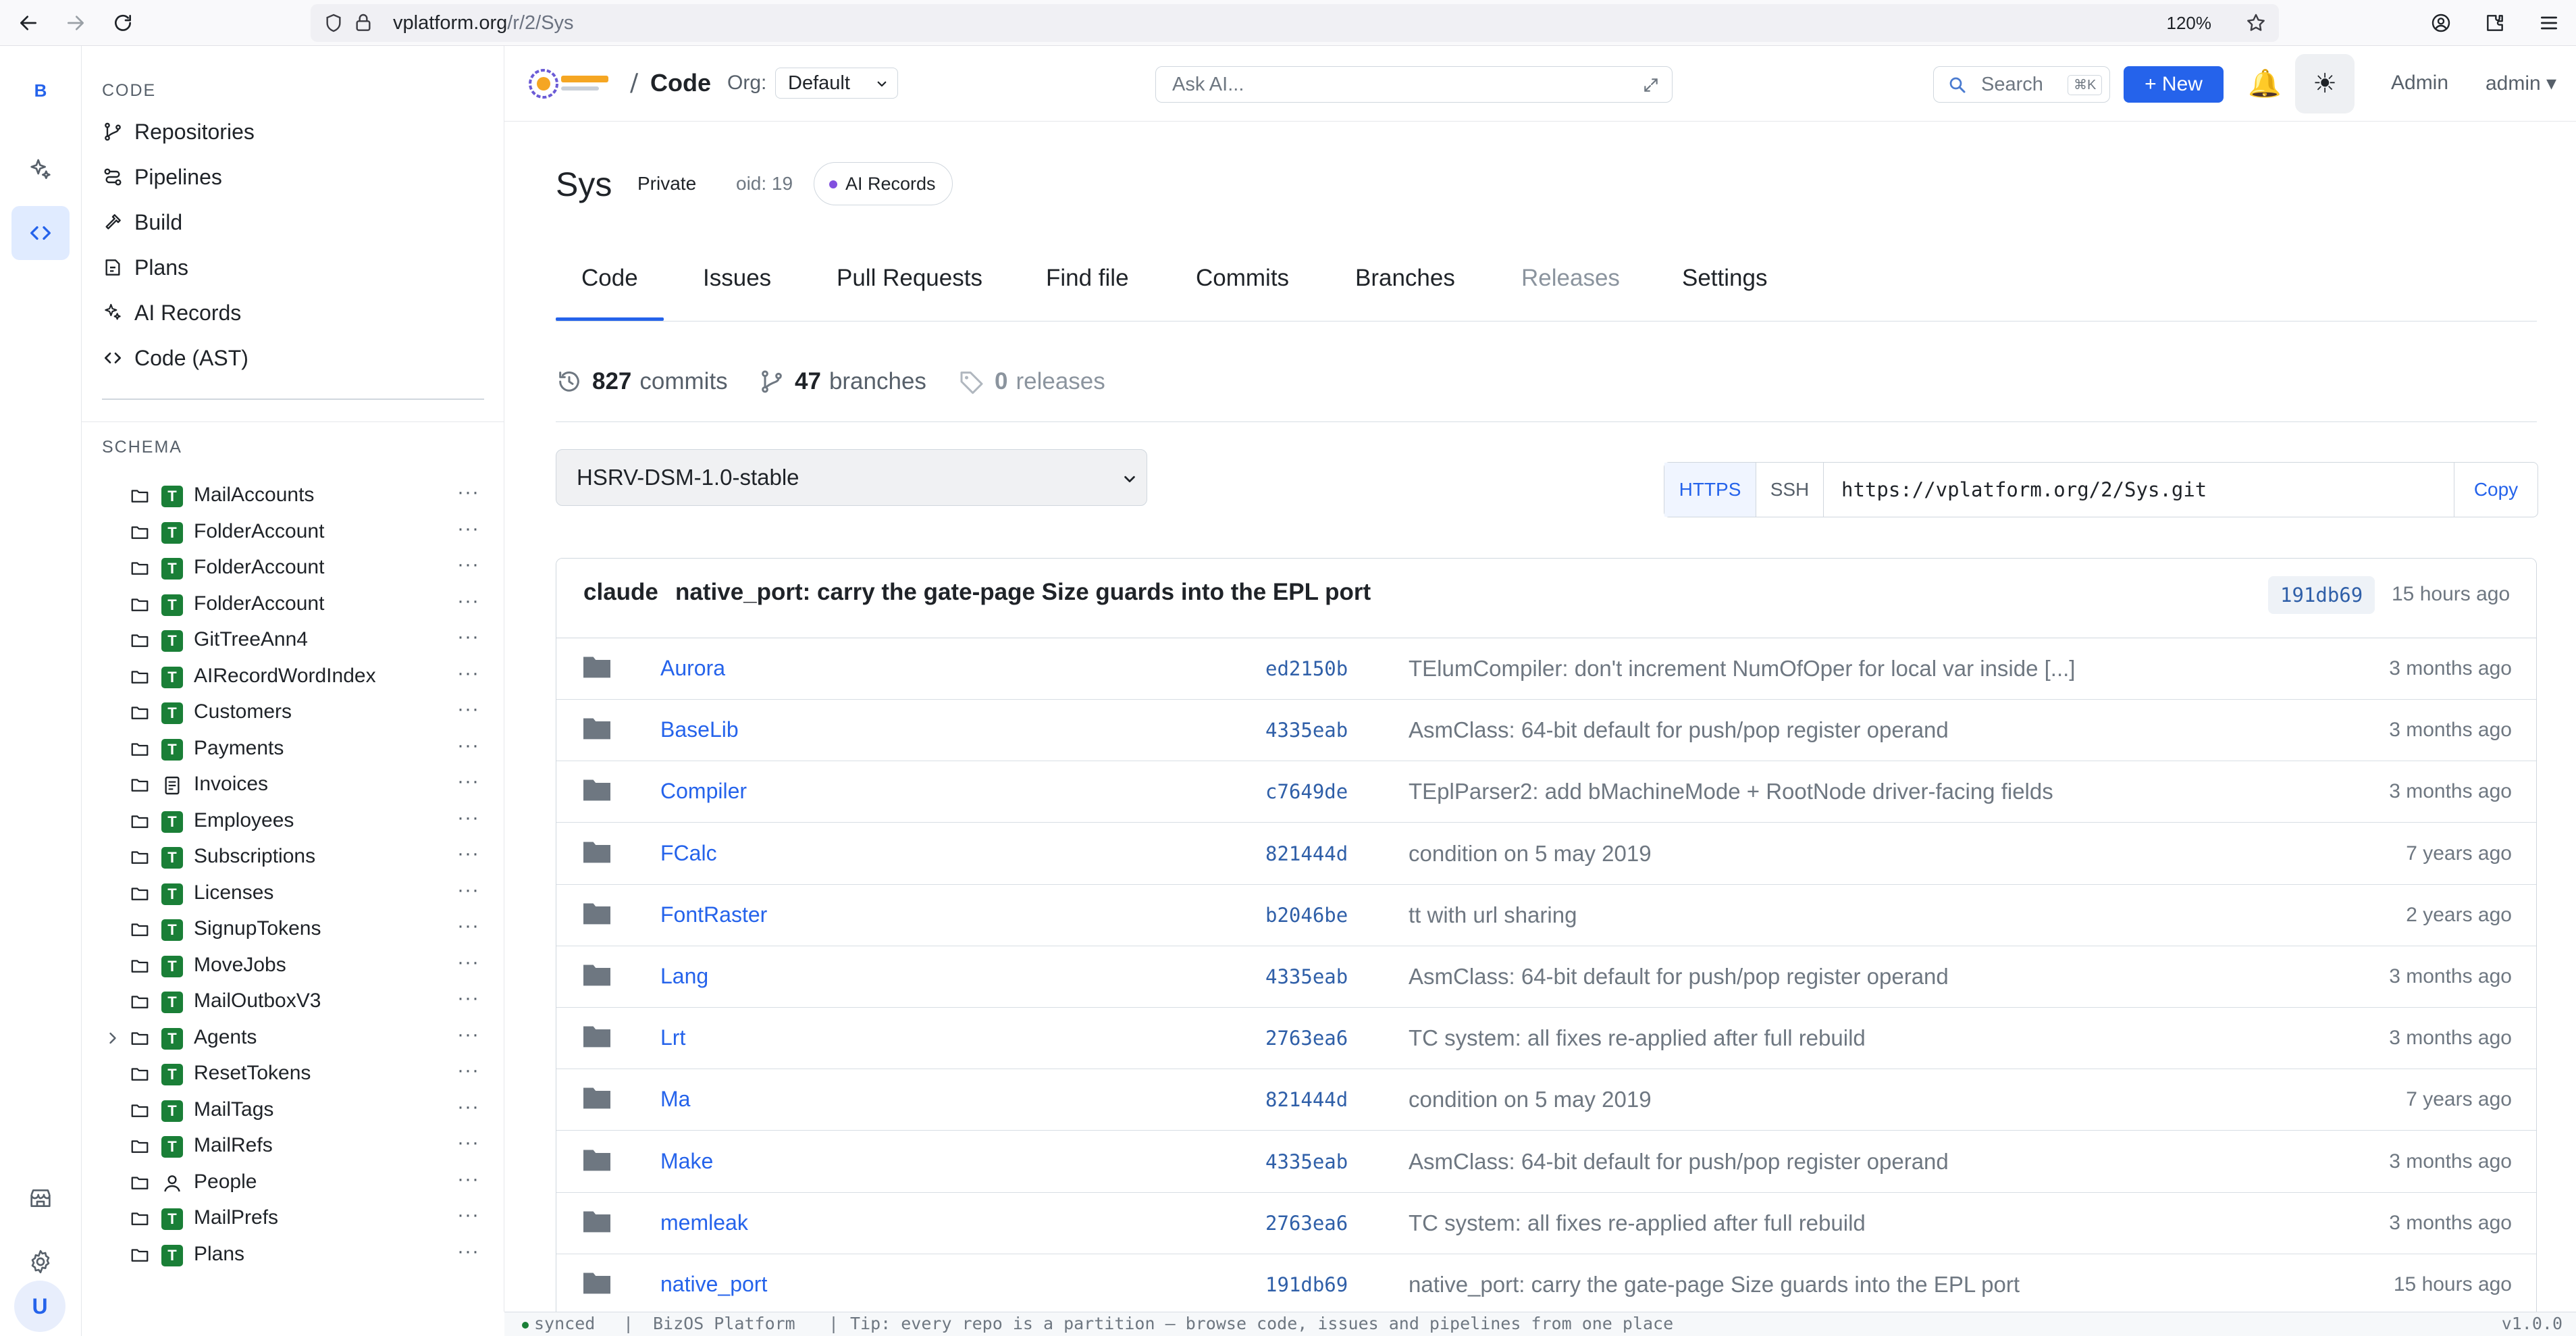 The height and width of the screenshot is (1336, 2576). What do you see at coordinates (293, 1002) in the screenshot?
I see `schema-item: T MailOutboxV3 ···` at bounding box center [293, 1002].